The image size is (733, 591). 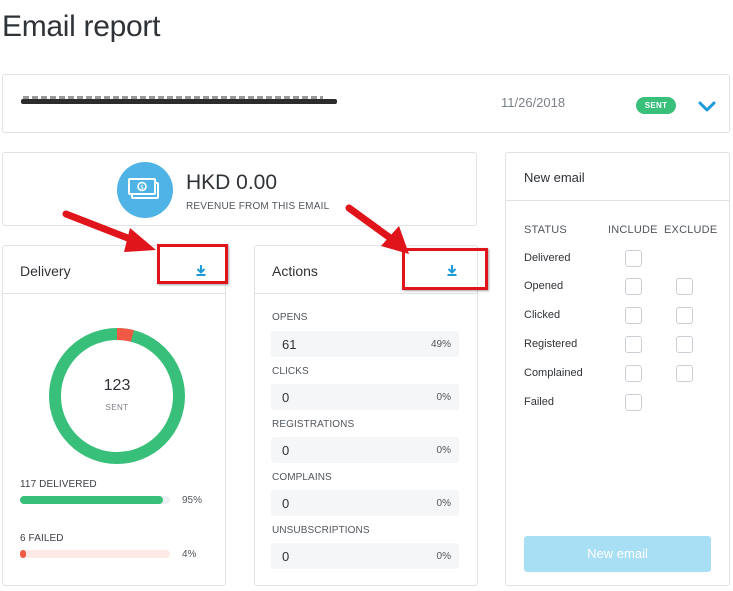 I want to click on donut-delivered-ring, so click(x=117, y=396).